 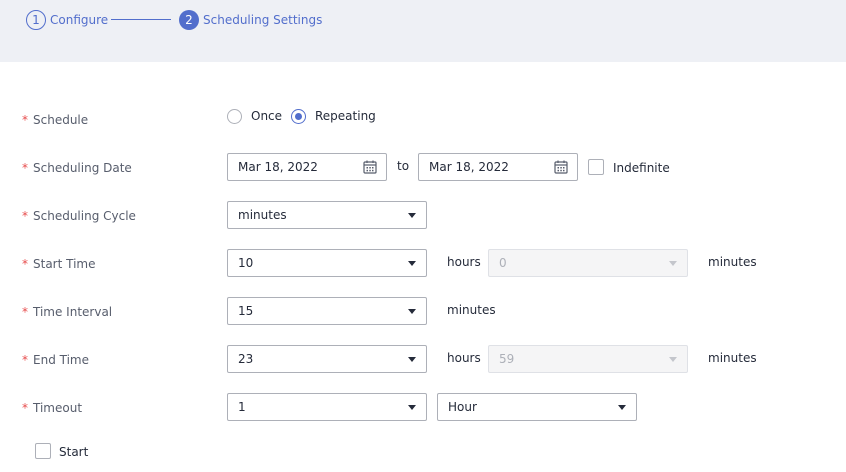 What do you see at coordinates (278, 167) in the screenshot?
I see `start-date-value: Mar 18, 2022` at bounding box center [278, 167].